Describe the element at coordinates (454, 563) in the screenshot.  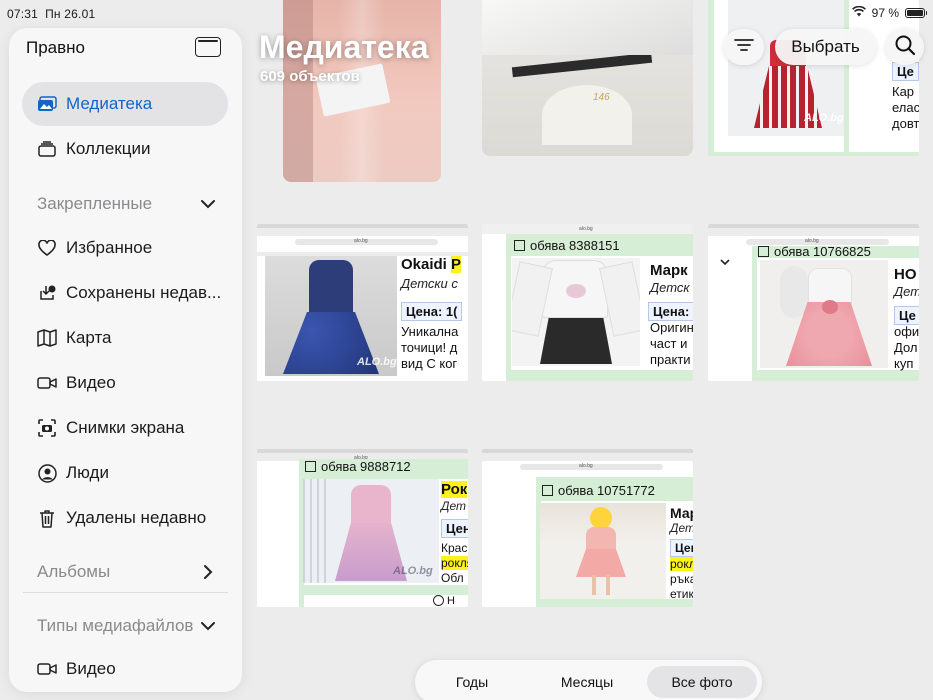
I see `description: КрасрокляОбл` at that location.